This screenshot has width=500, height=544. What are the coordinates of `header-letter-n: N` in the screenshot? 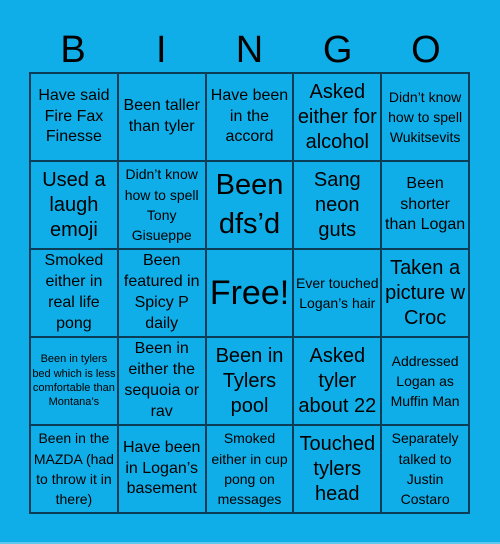 It's located at (249, 50).